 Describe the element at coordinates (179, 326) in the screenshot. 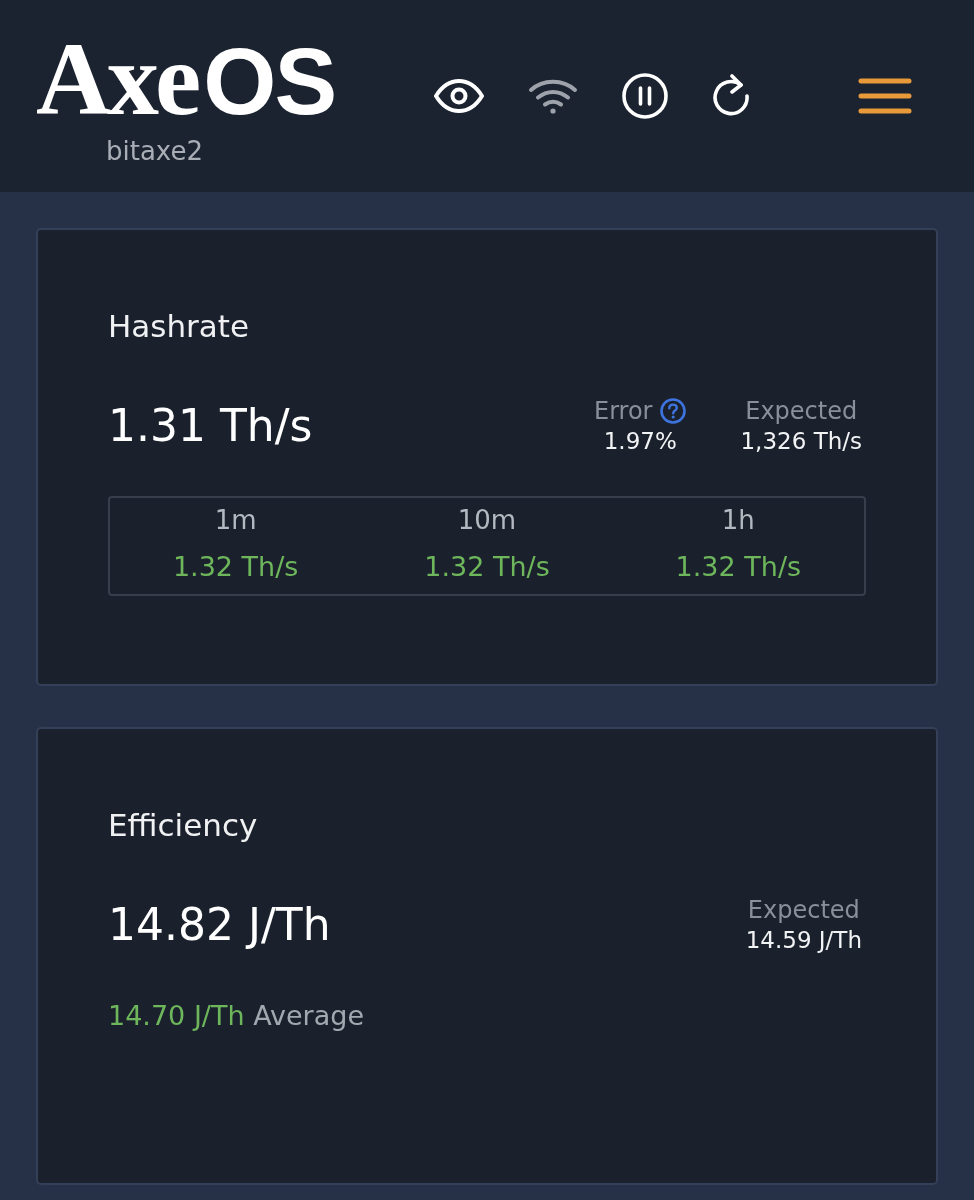

I see `card-title: Hashrate` at that location.